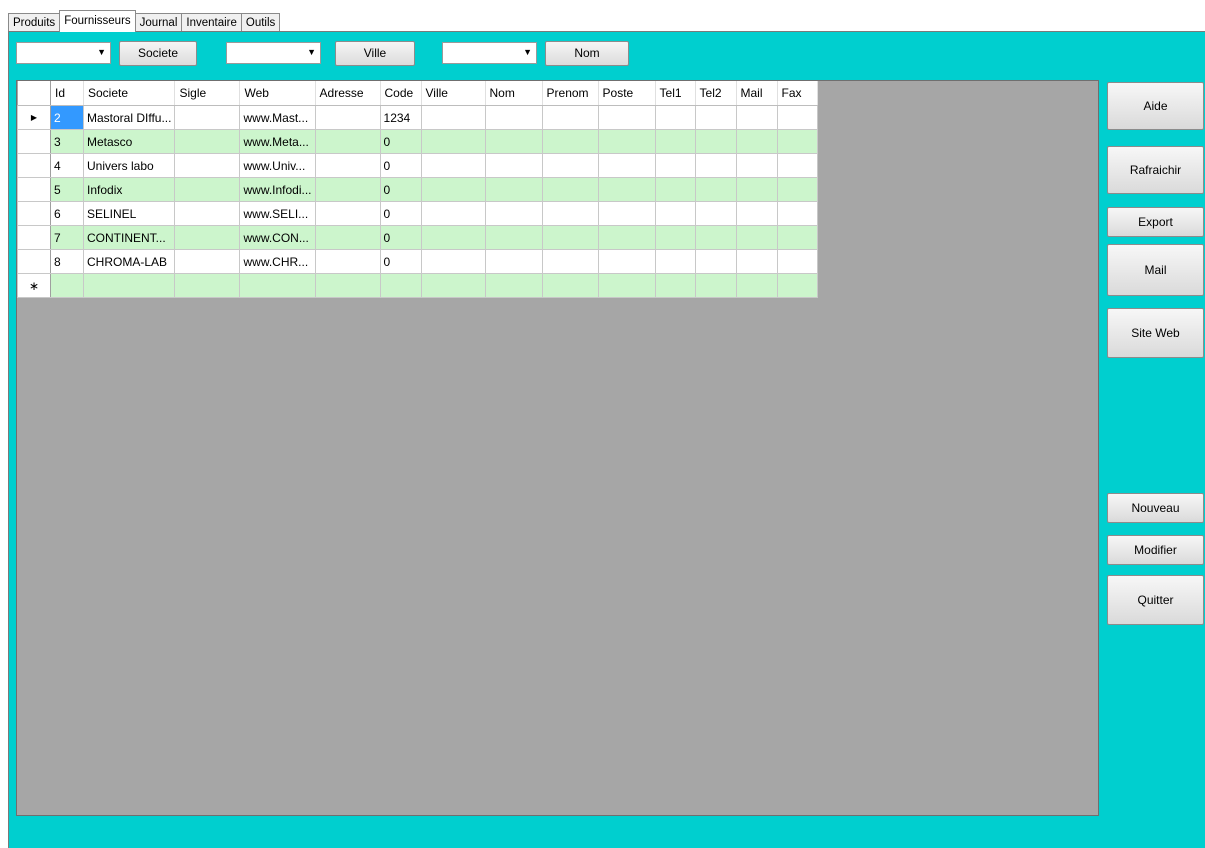 The height and width of the screenshot is (848, 1205). I want to click on column-header: Poste, so click(627, 93).